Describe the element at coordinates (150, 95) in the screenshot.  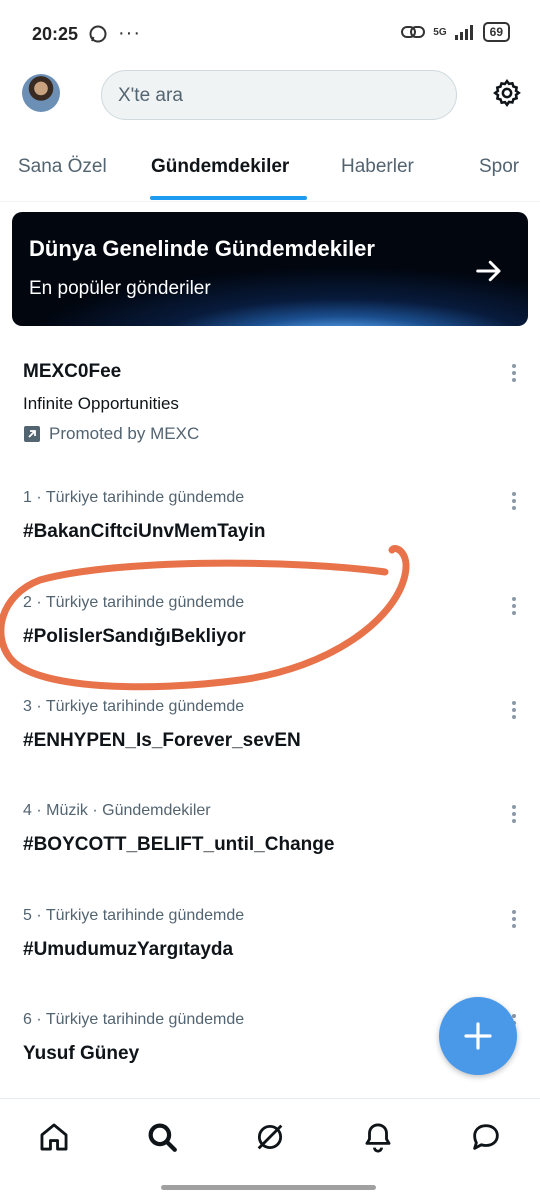
I see `search-placeholder: X'te ara` at that location.